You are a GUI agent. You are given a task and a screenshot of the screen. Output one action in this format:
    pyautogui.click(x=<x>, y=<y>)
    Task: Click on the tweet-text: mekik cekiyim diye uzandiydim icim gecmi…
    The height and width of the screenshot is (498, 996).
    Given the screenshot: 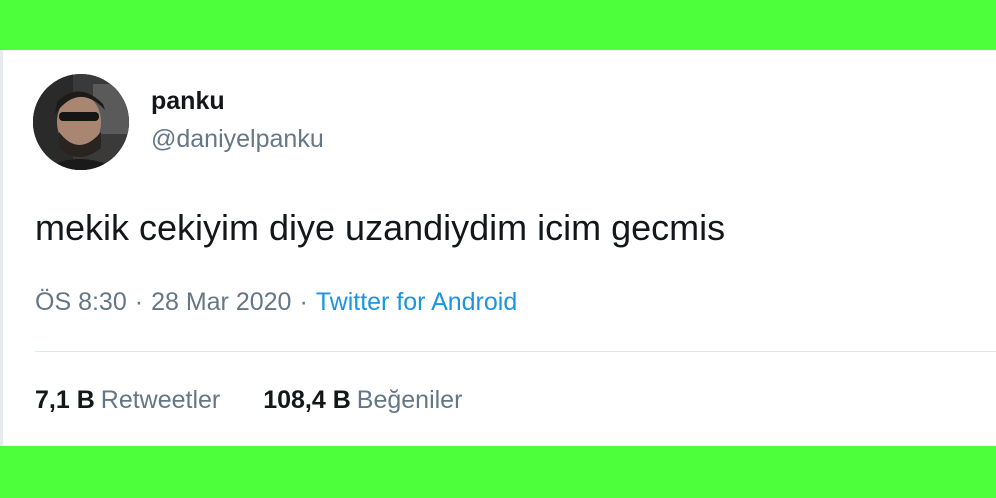 What is the action you would take?
    pyautogui.click(x=380, y=227)
    